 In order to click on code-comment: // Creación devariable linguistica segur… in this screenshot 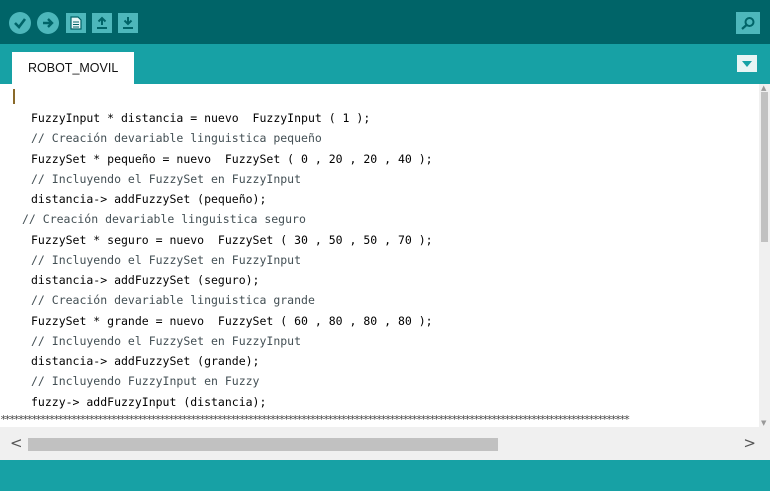, I will do `click(164, 219)`.